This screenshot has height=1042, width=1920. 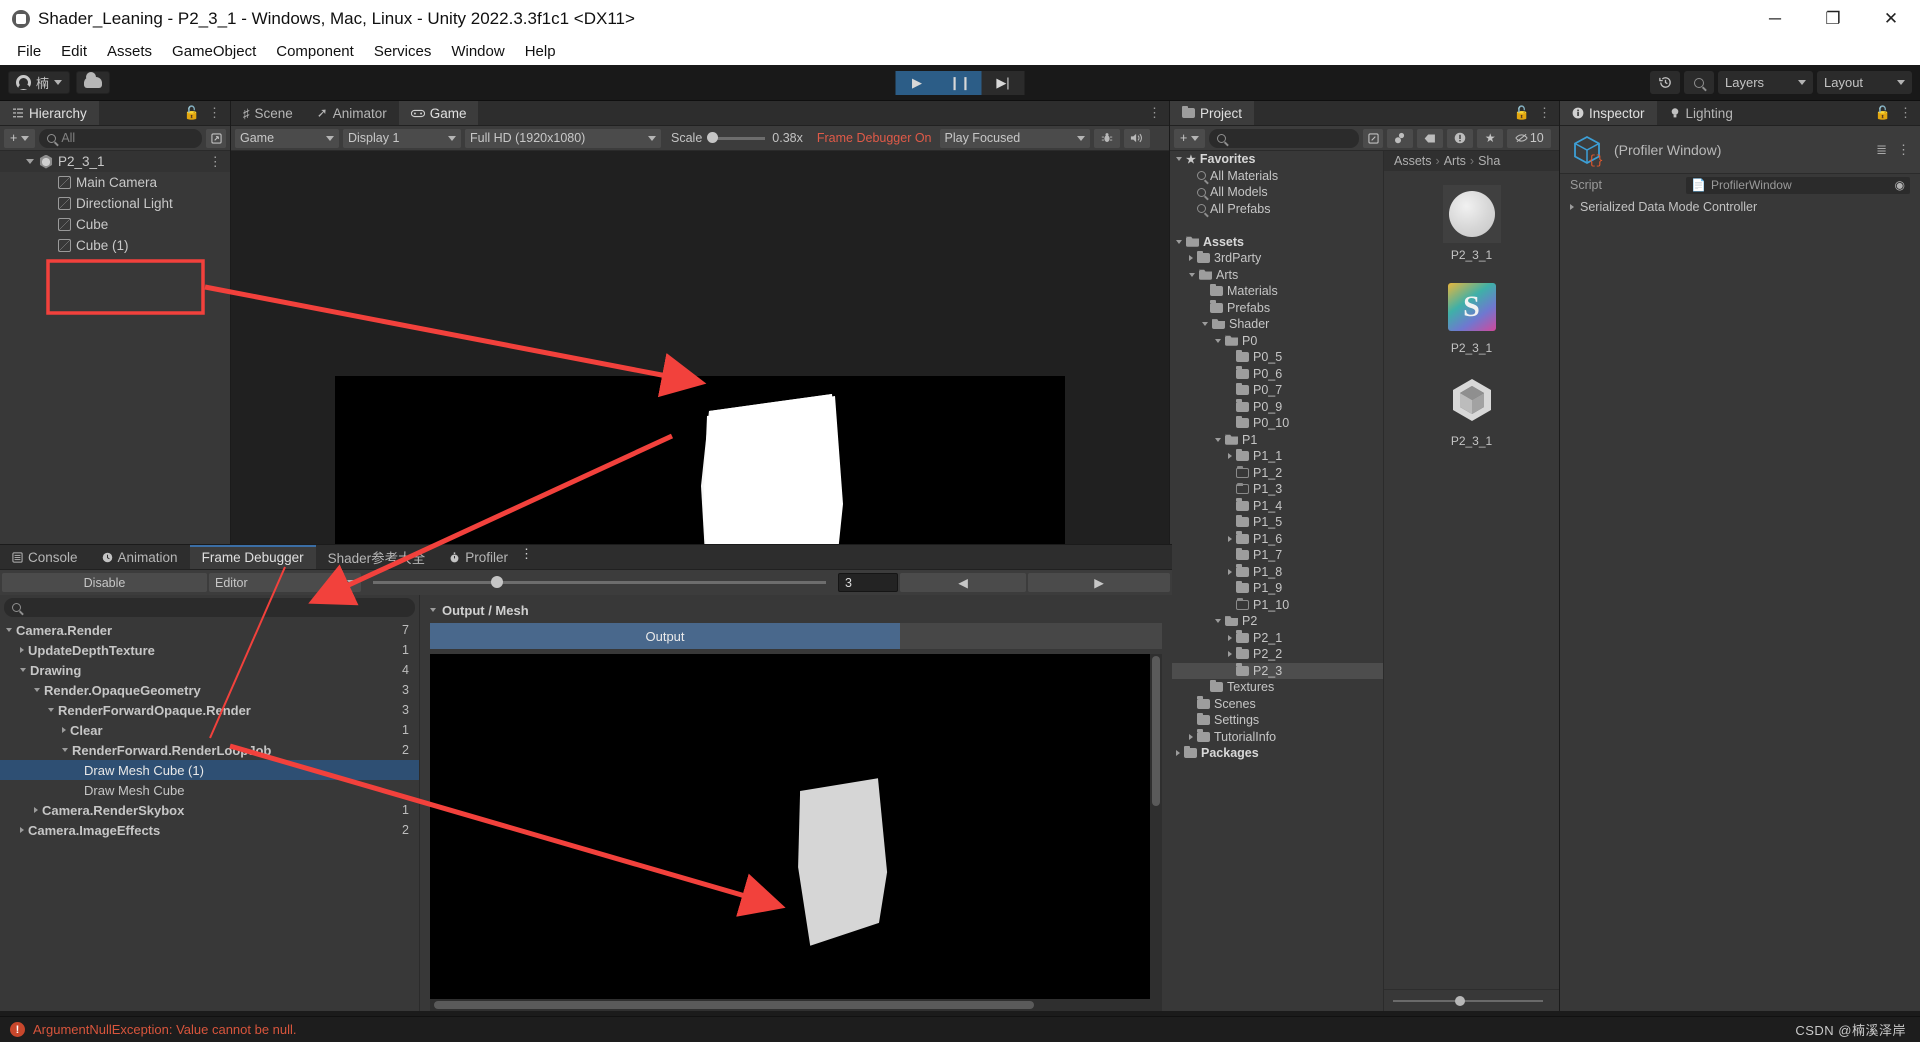 I want to click on tab-animator: ➚ Animator, so click(x=352, y=113).